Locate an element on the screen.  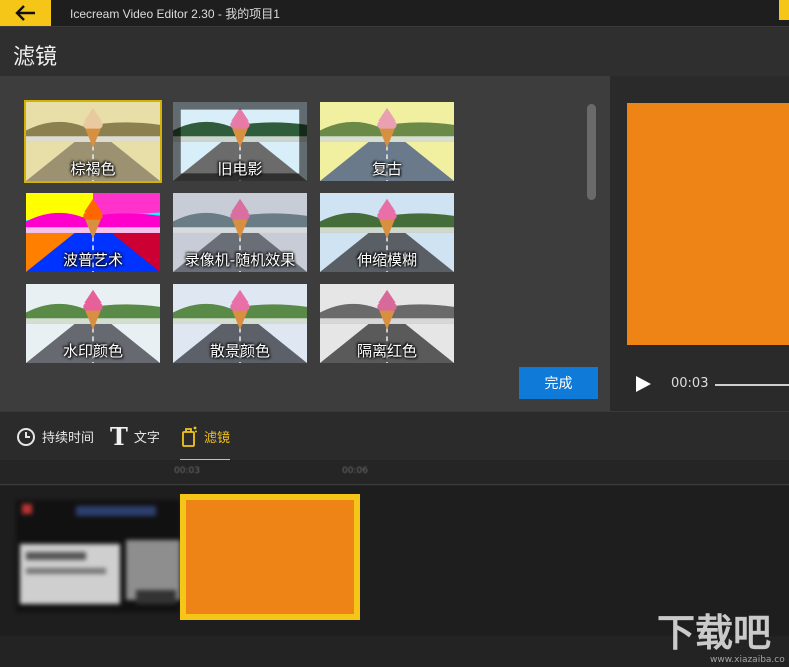
timeline-ruler: 00:03 00:06 is located at coordinates (394, 473).